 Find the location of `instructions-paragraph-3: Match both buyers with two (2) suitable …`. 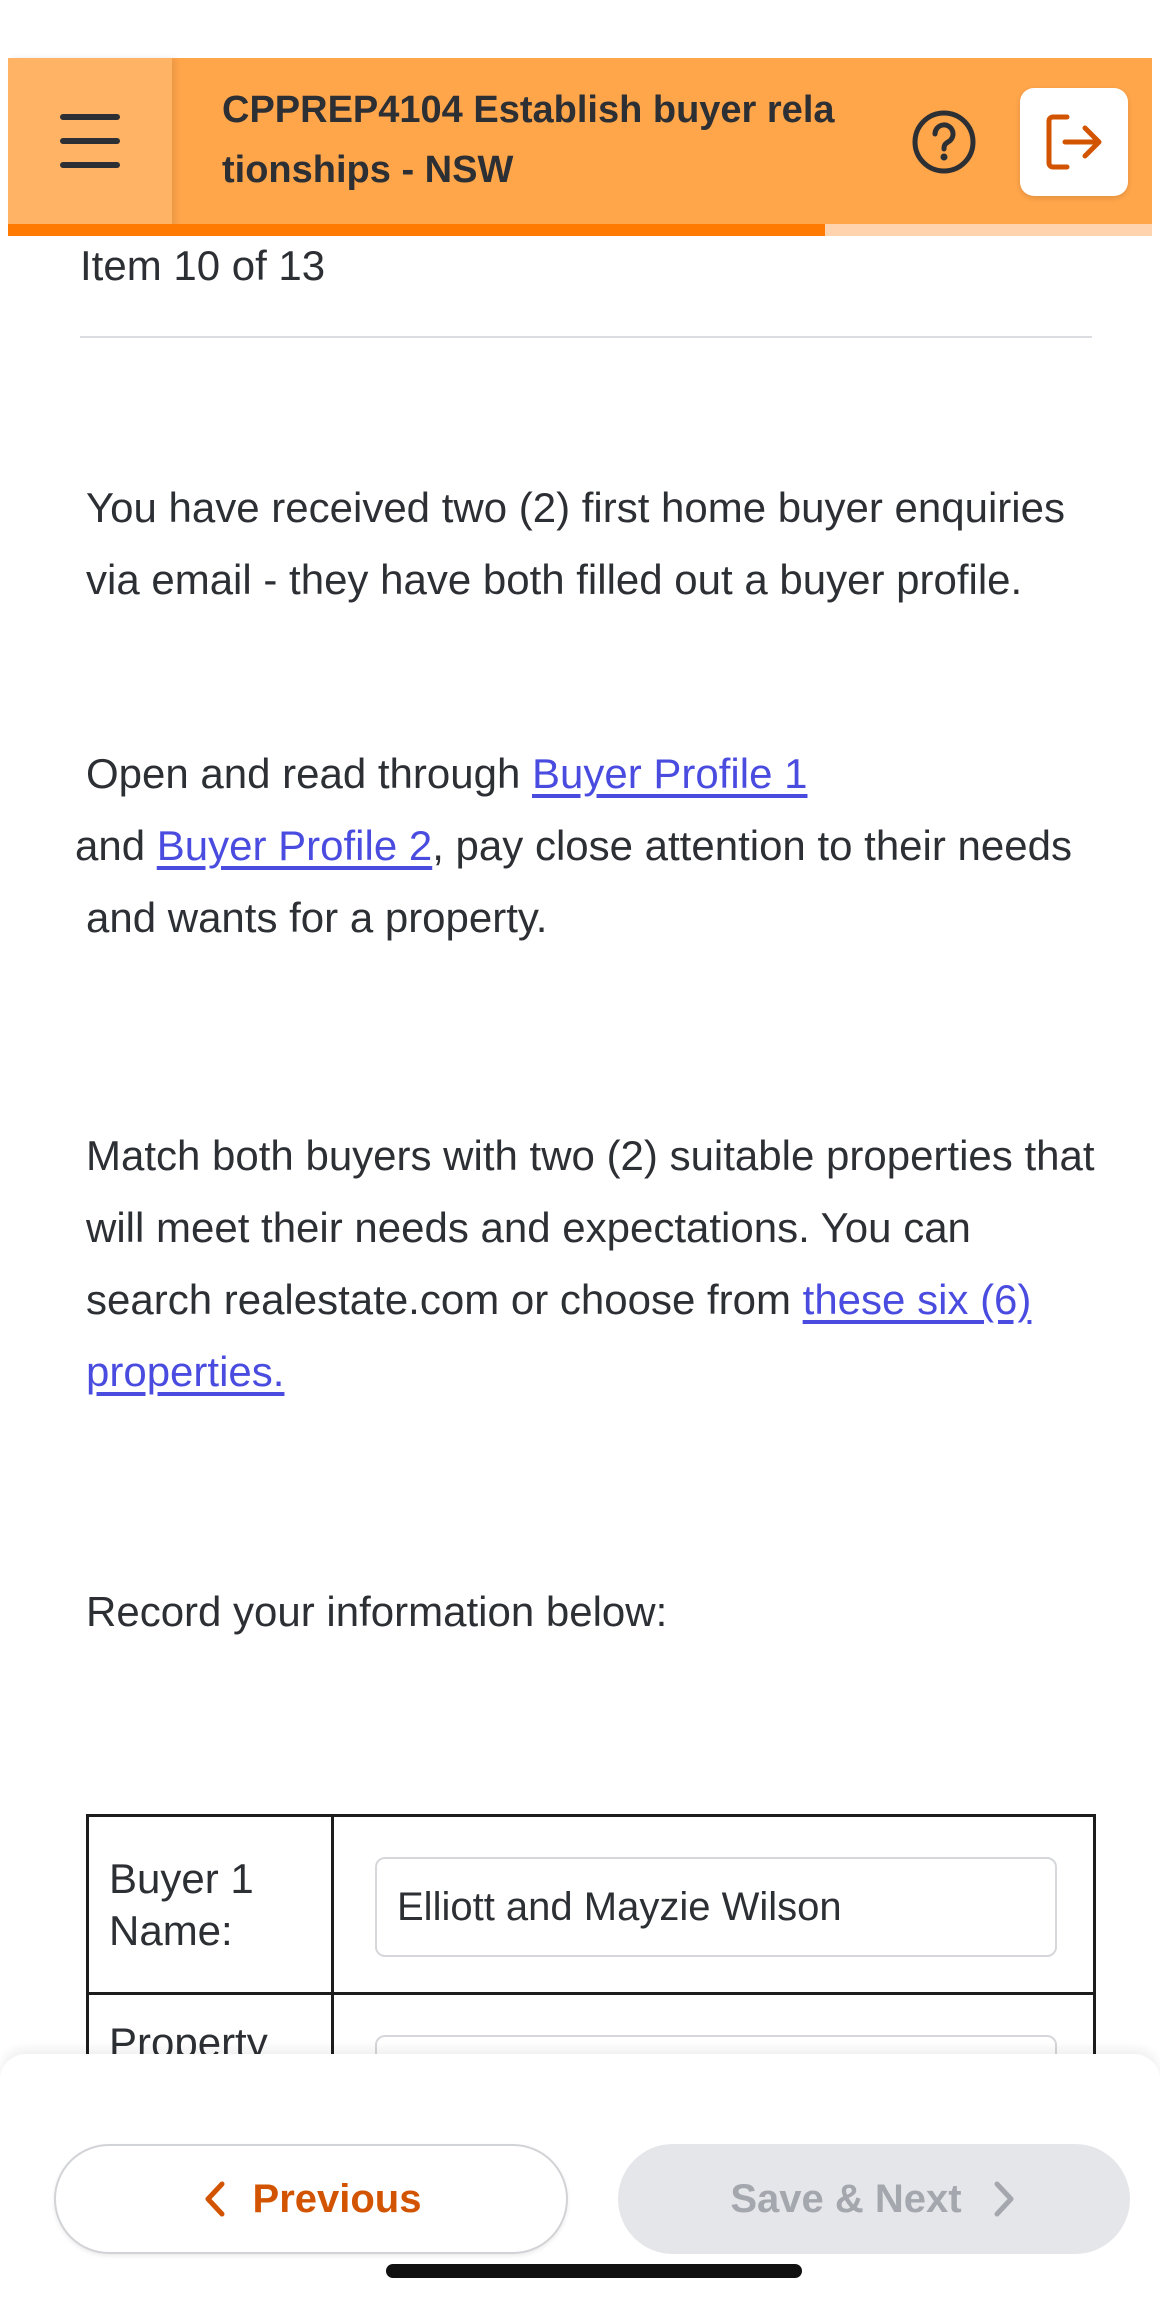

instructions-paragraph-3: Match both buyers with two (2) suitable … is located at coordinates (591, 1264).